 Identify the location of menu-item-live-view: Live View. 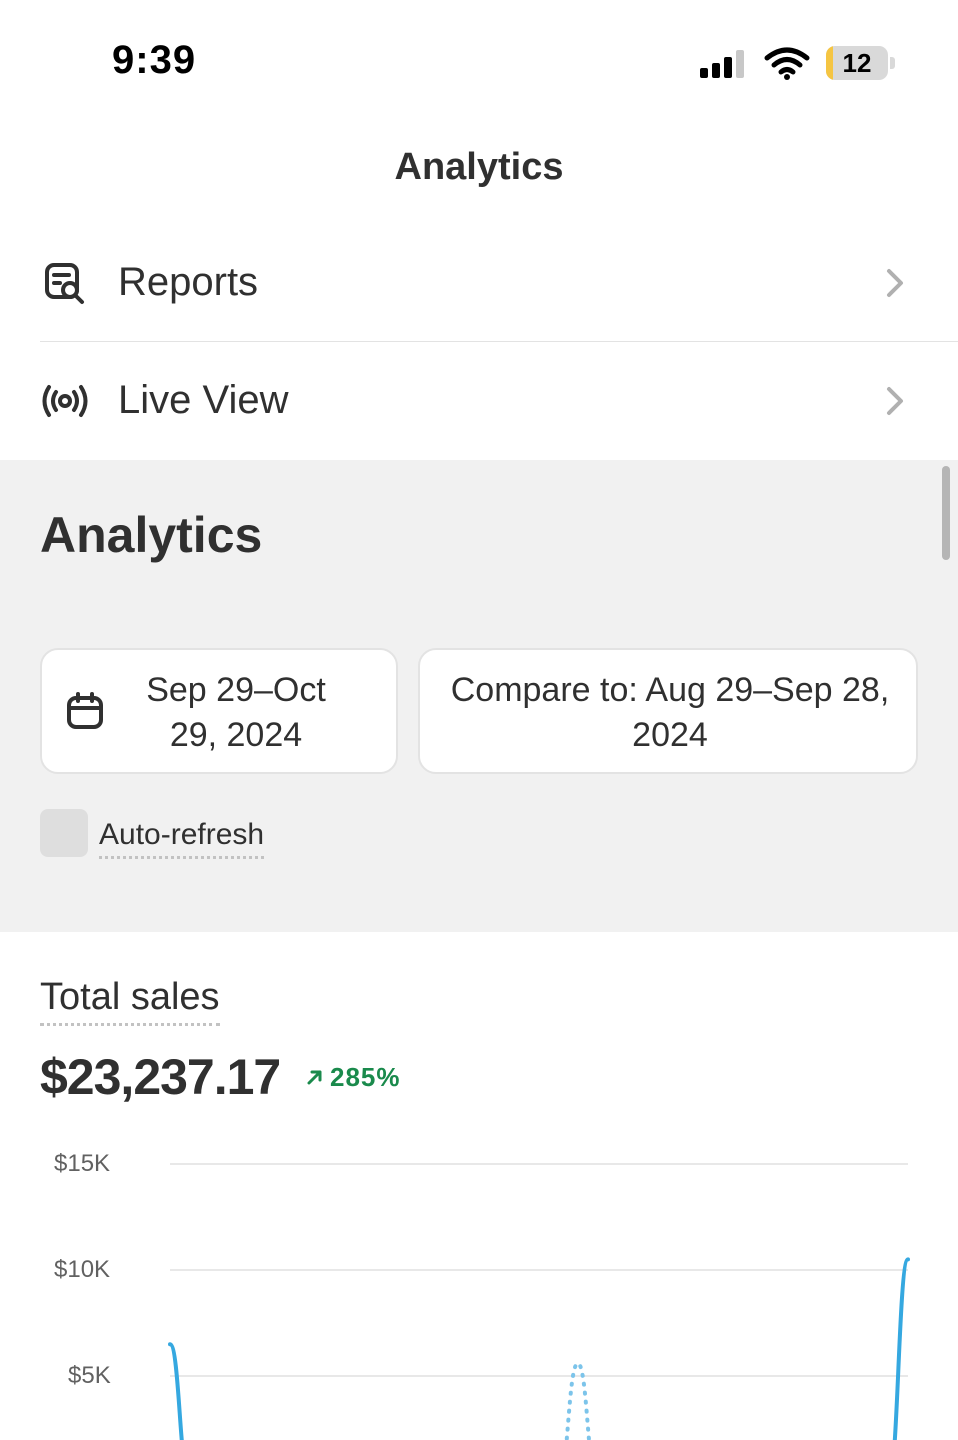
(479, 401).